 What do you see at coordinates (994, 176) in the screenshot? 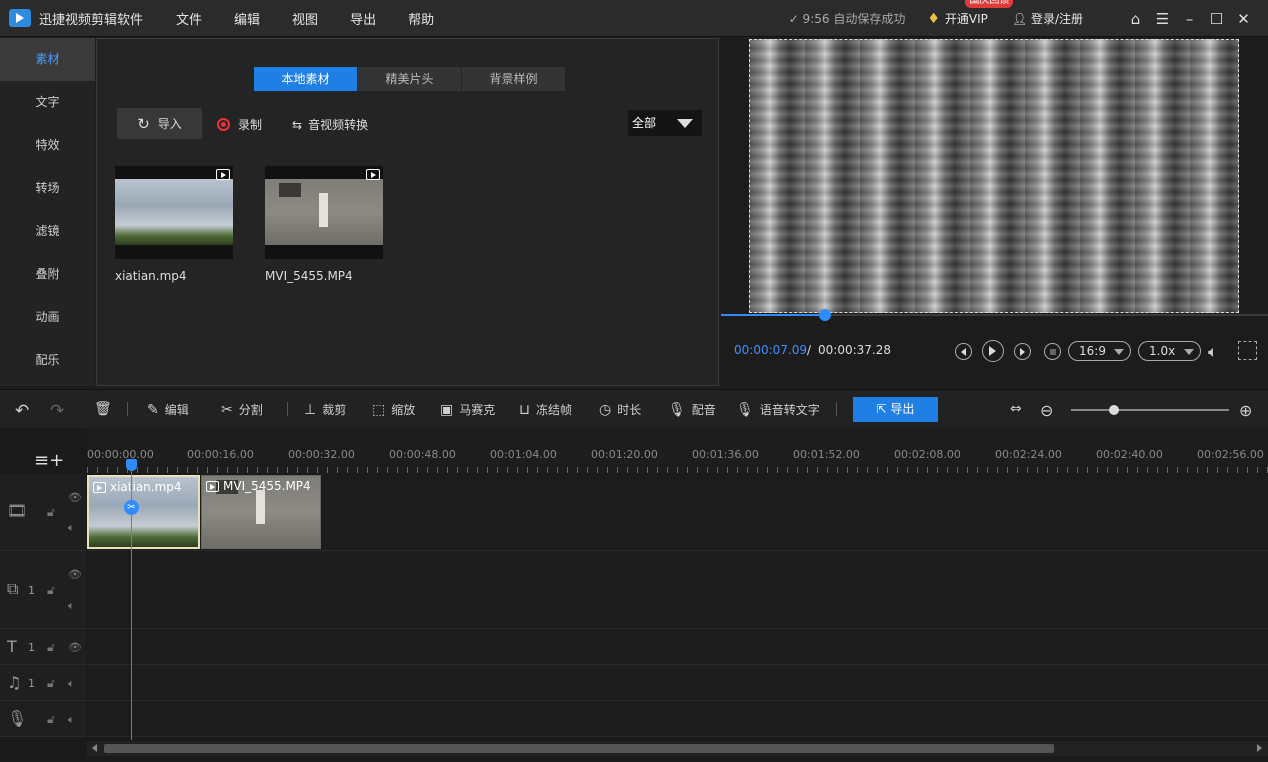
I see `preview-canvas` at bounding box center [994, 176].